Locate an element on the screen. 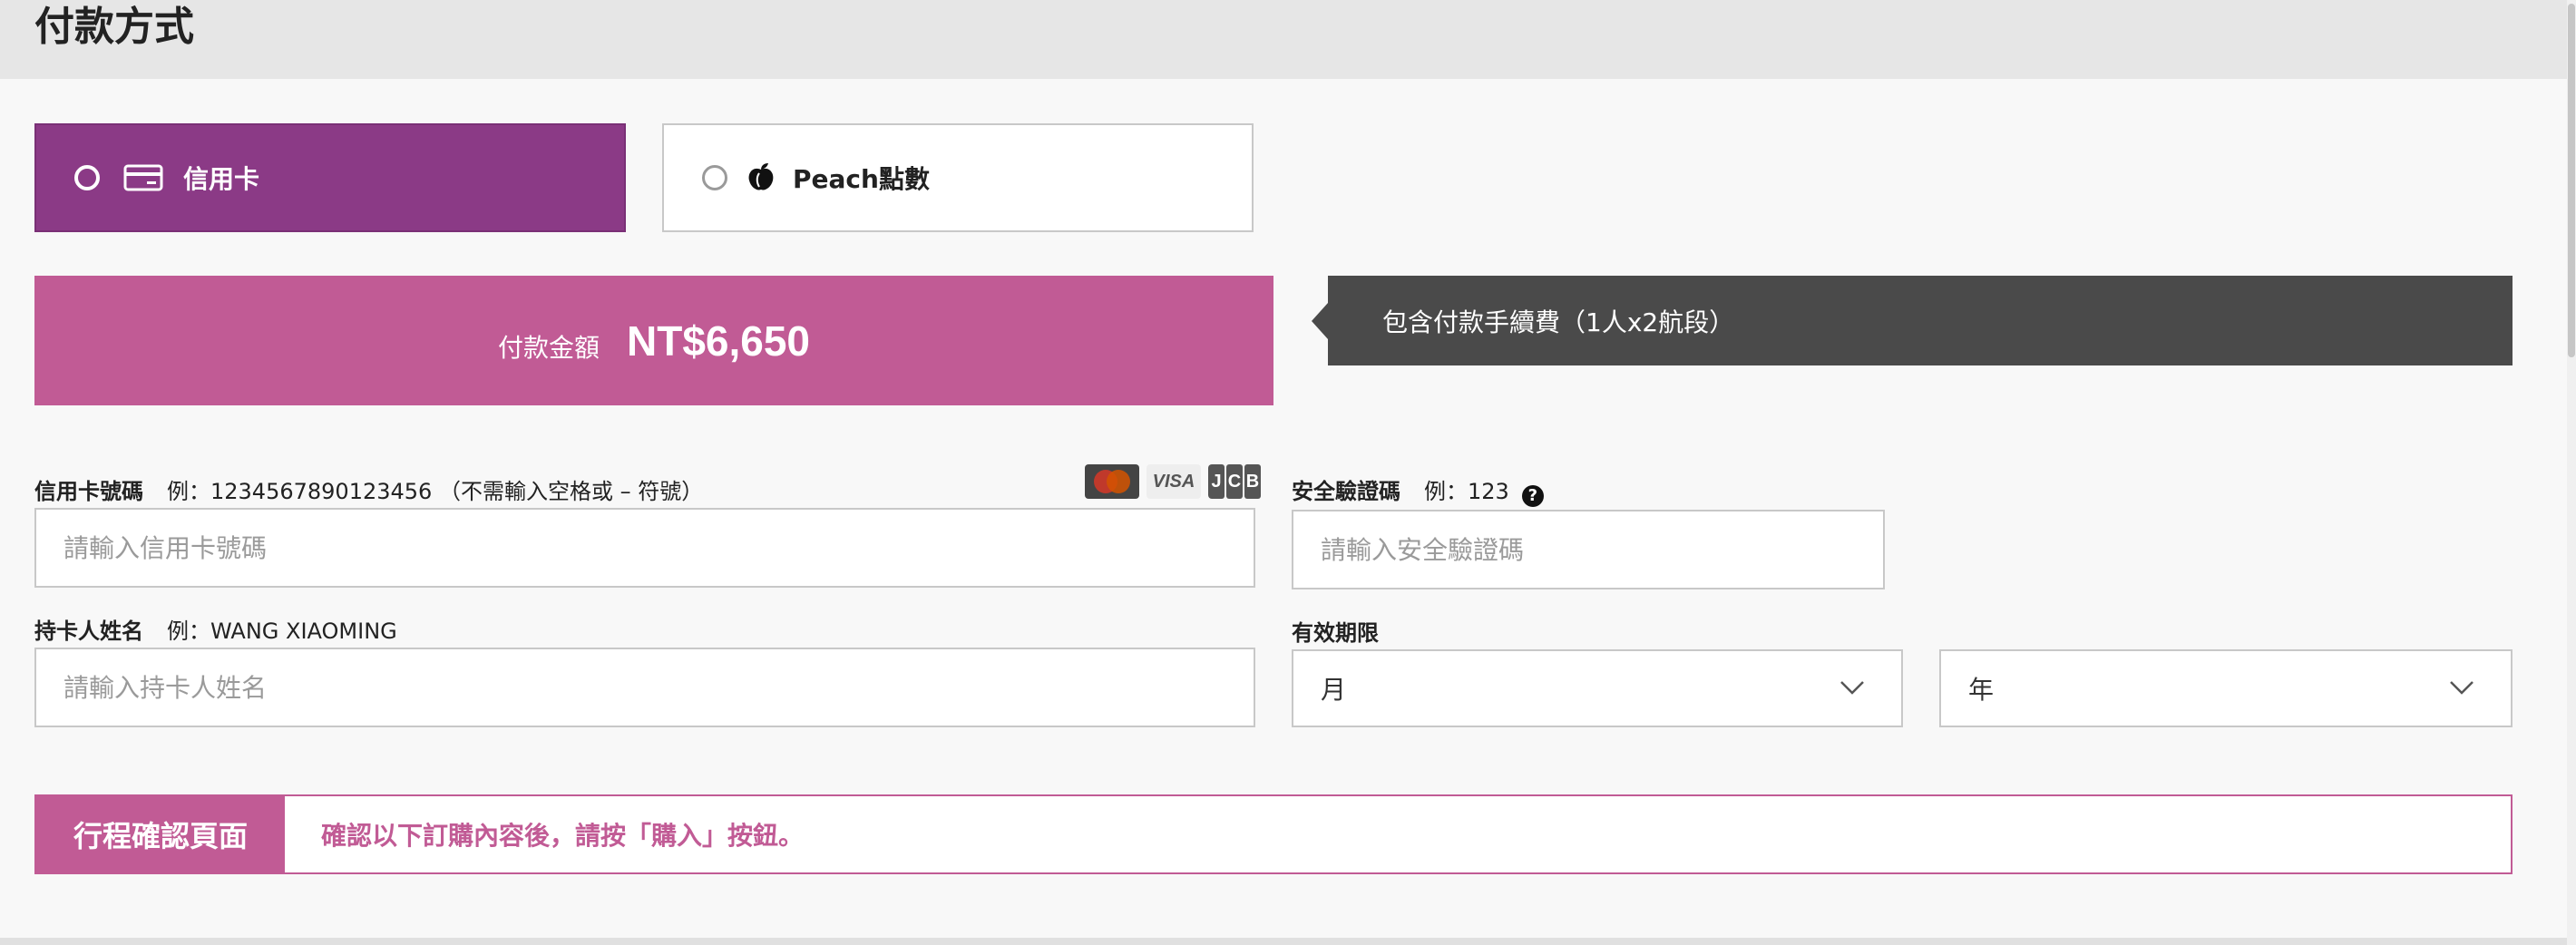  payment-amount-box: 付款金額 NT$6,650 is located at coordinates (653, 340).